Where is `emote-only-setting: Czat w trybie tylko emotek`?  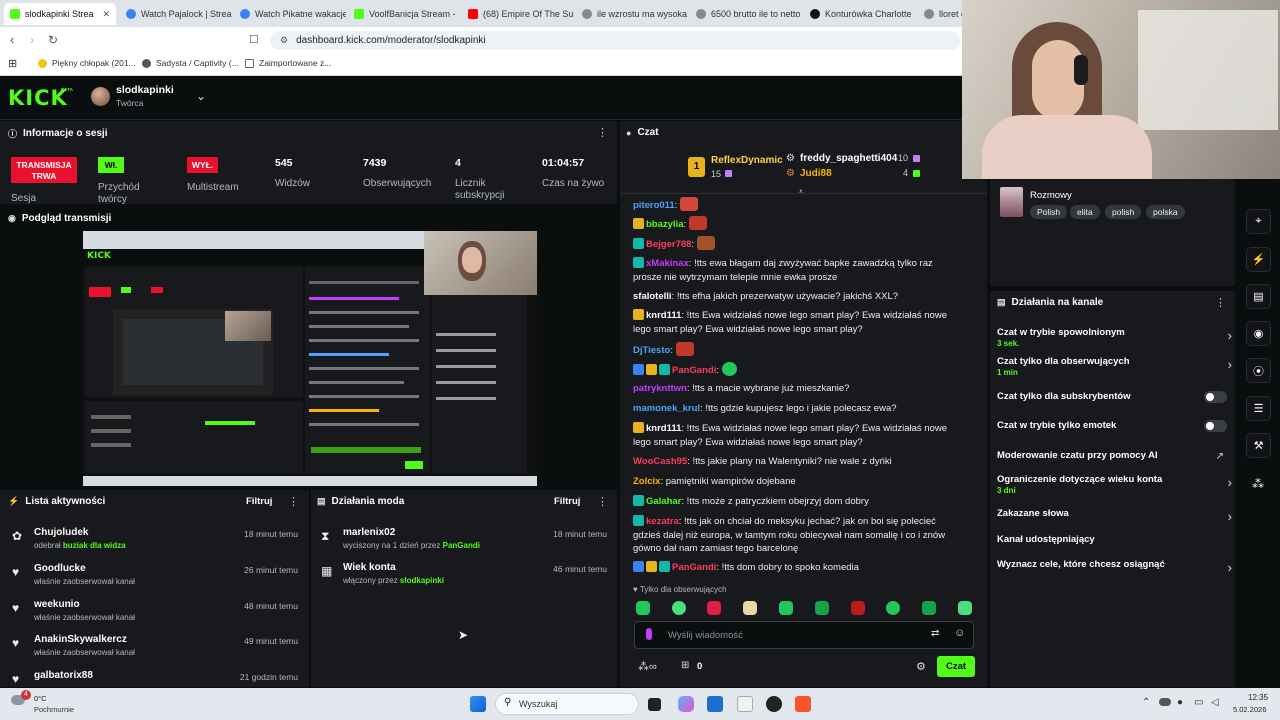
emote-only-setting: Czat w trybie tylko emotek is located at coordinates (1114, 426).